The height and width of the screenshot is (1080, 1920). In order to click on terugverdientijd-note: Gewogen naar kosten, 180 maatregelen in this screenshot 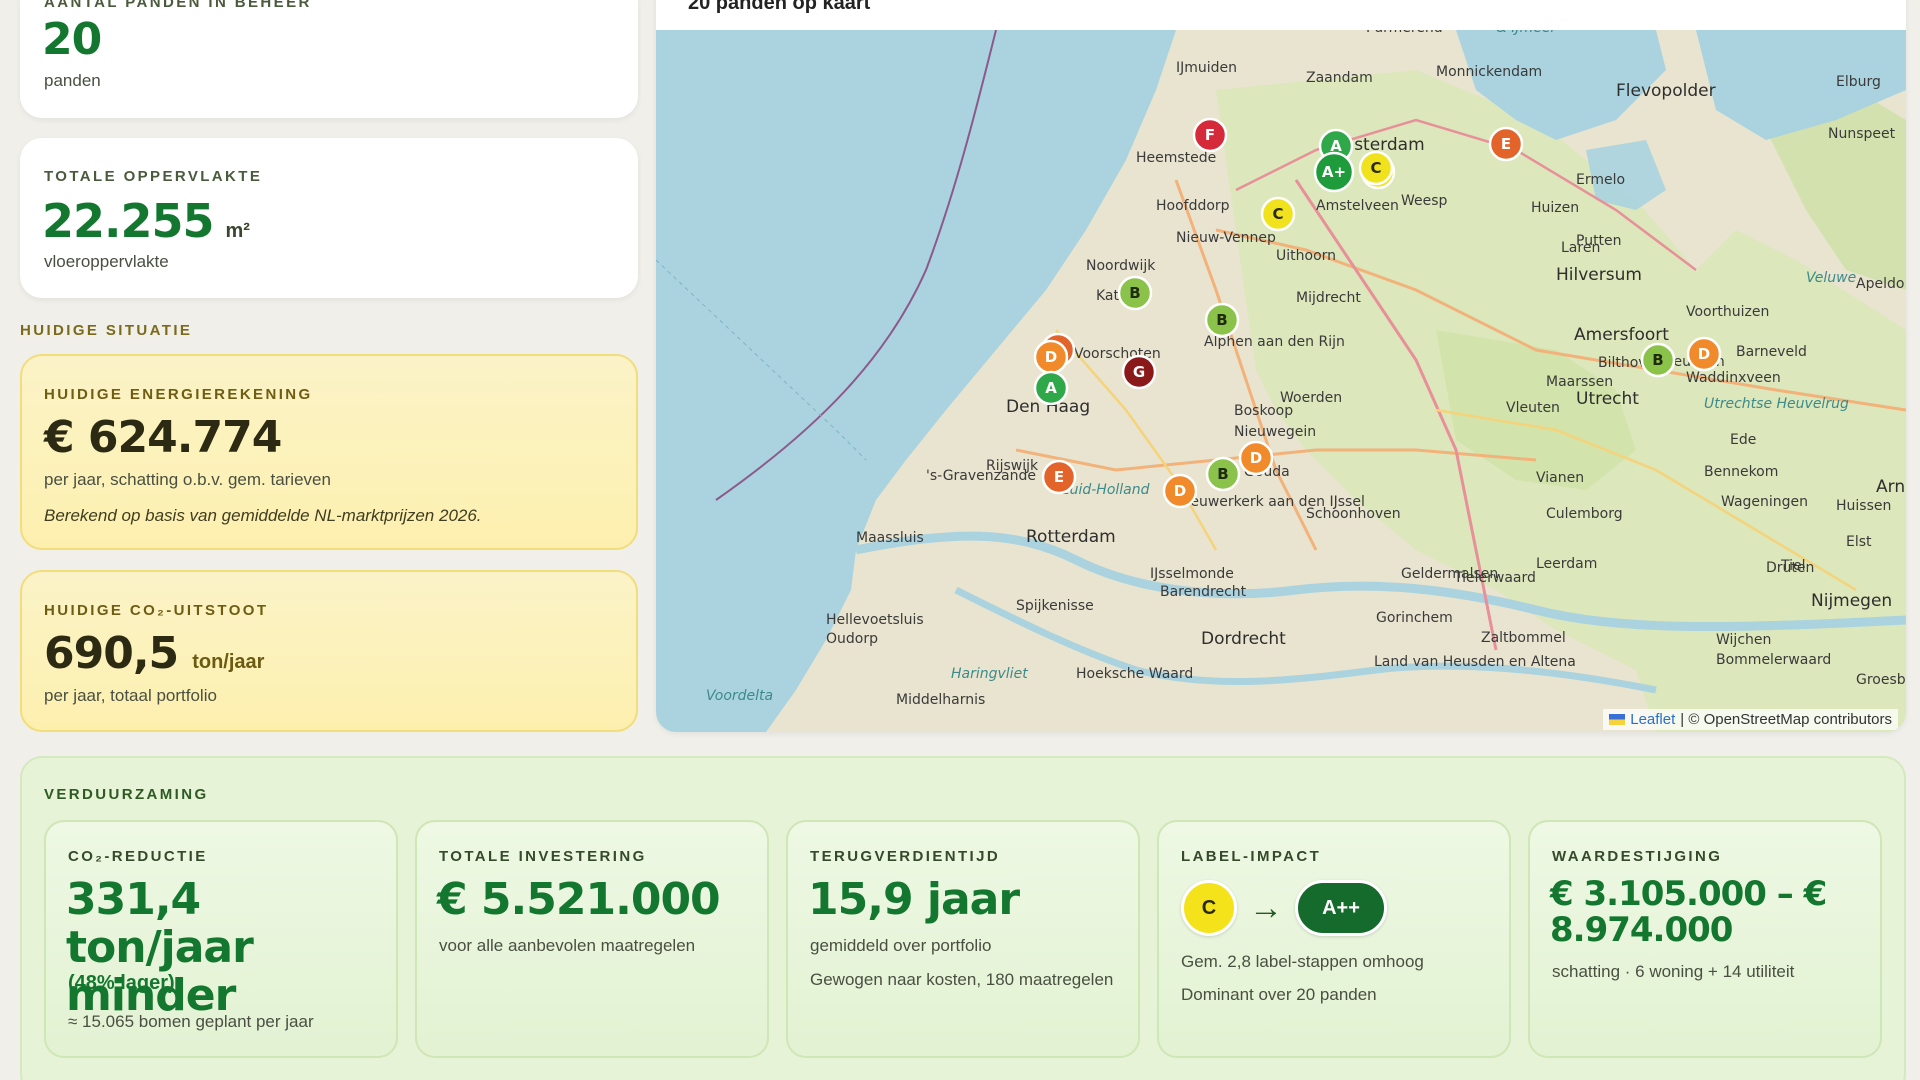, I will do `click(962, 979)`.